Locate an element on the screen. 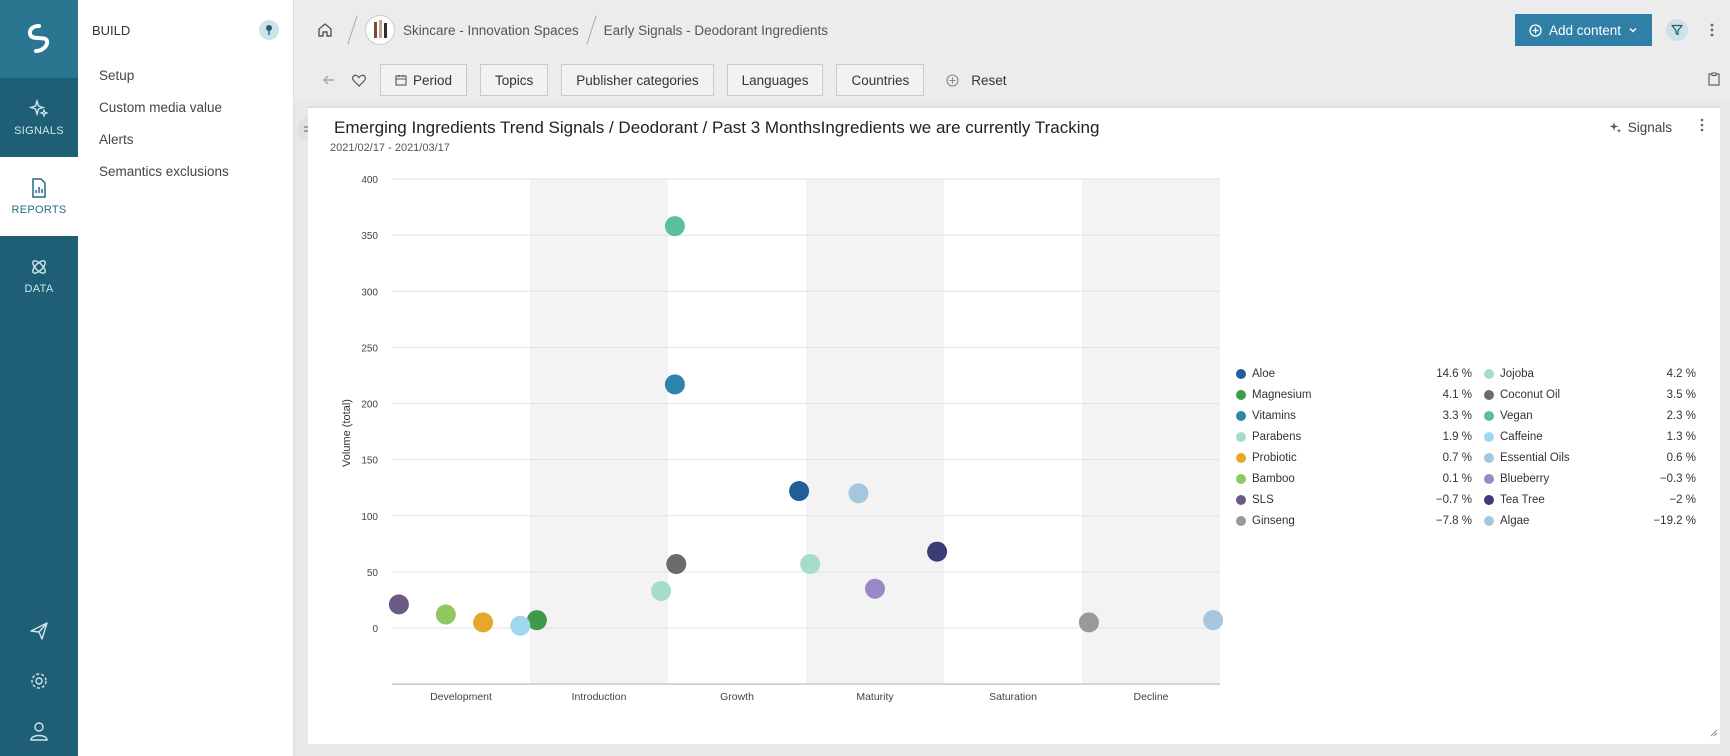  y-tick-label: 200 is located at coordinates (369, 405).